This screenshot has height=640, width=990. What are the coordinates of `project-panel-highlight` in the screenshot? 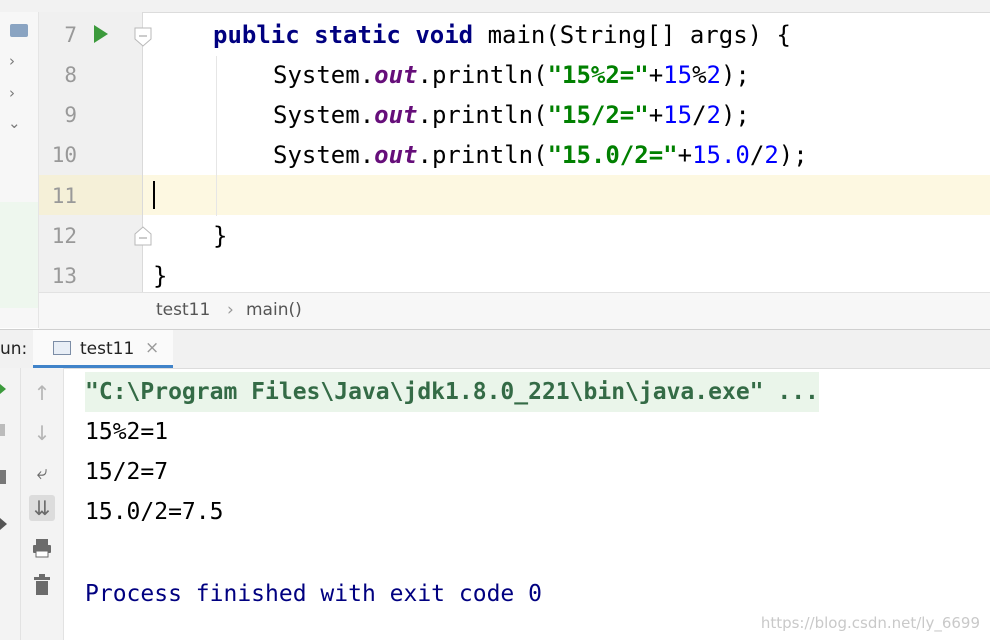 It's located at (19, 255).